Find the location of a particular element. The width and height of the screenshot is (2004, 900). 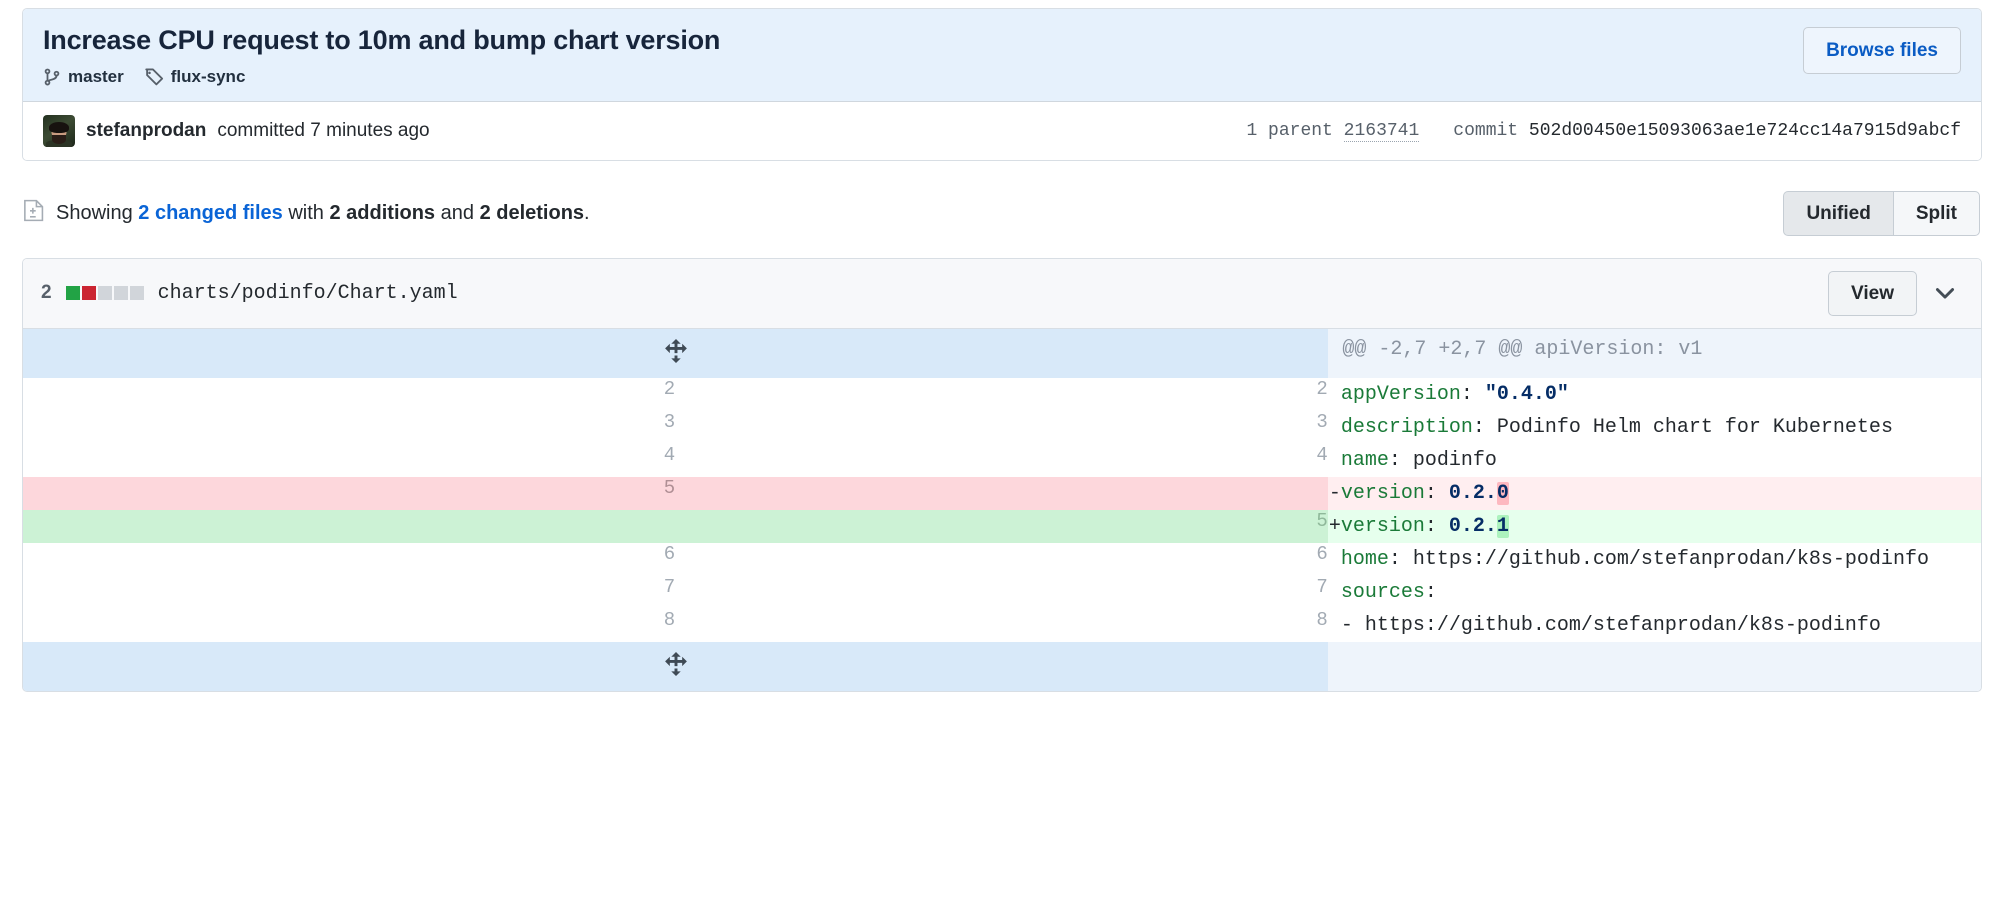

parent-sha: 2163741 is located at coordinates (1381, 131).